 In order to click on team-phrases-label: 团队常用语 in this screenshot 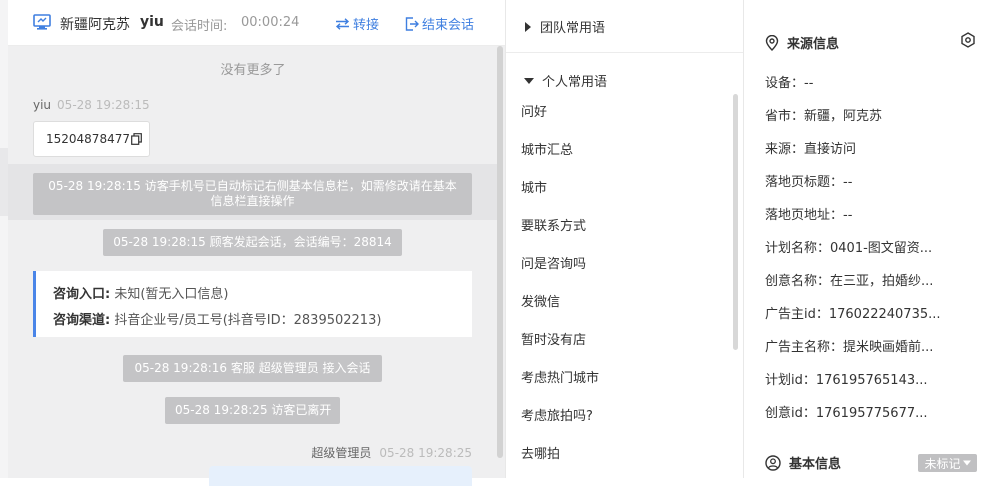, I will do `click(573, 28)`.